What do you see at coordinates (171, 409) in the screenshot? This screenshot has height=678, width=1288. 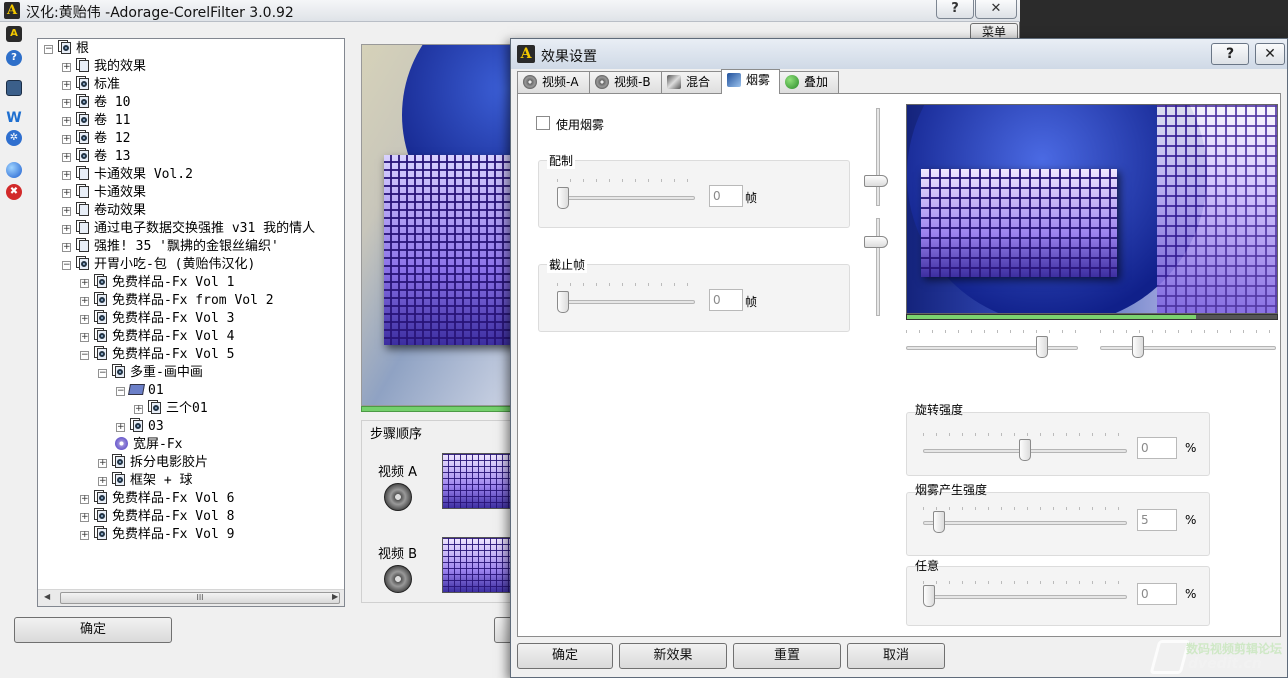 I see `tree-item: + 三个01` at bounding box center [171, 409].